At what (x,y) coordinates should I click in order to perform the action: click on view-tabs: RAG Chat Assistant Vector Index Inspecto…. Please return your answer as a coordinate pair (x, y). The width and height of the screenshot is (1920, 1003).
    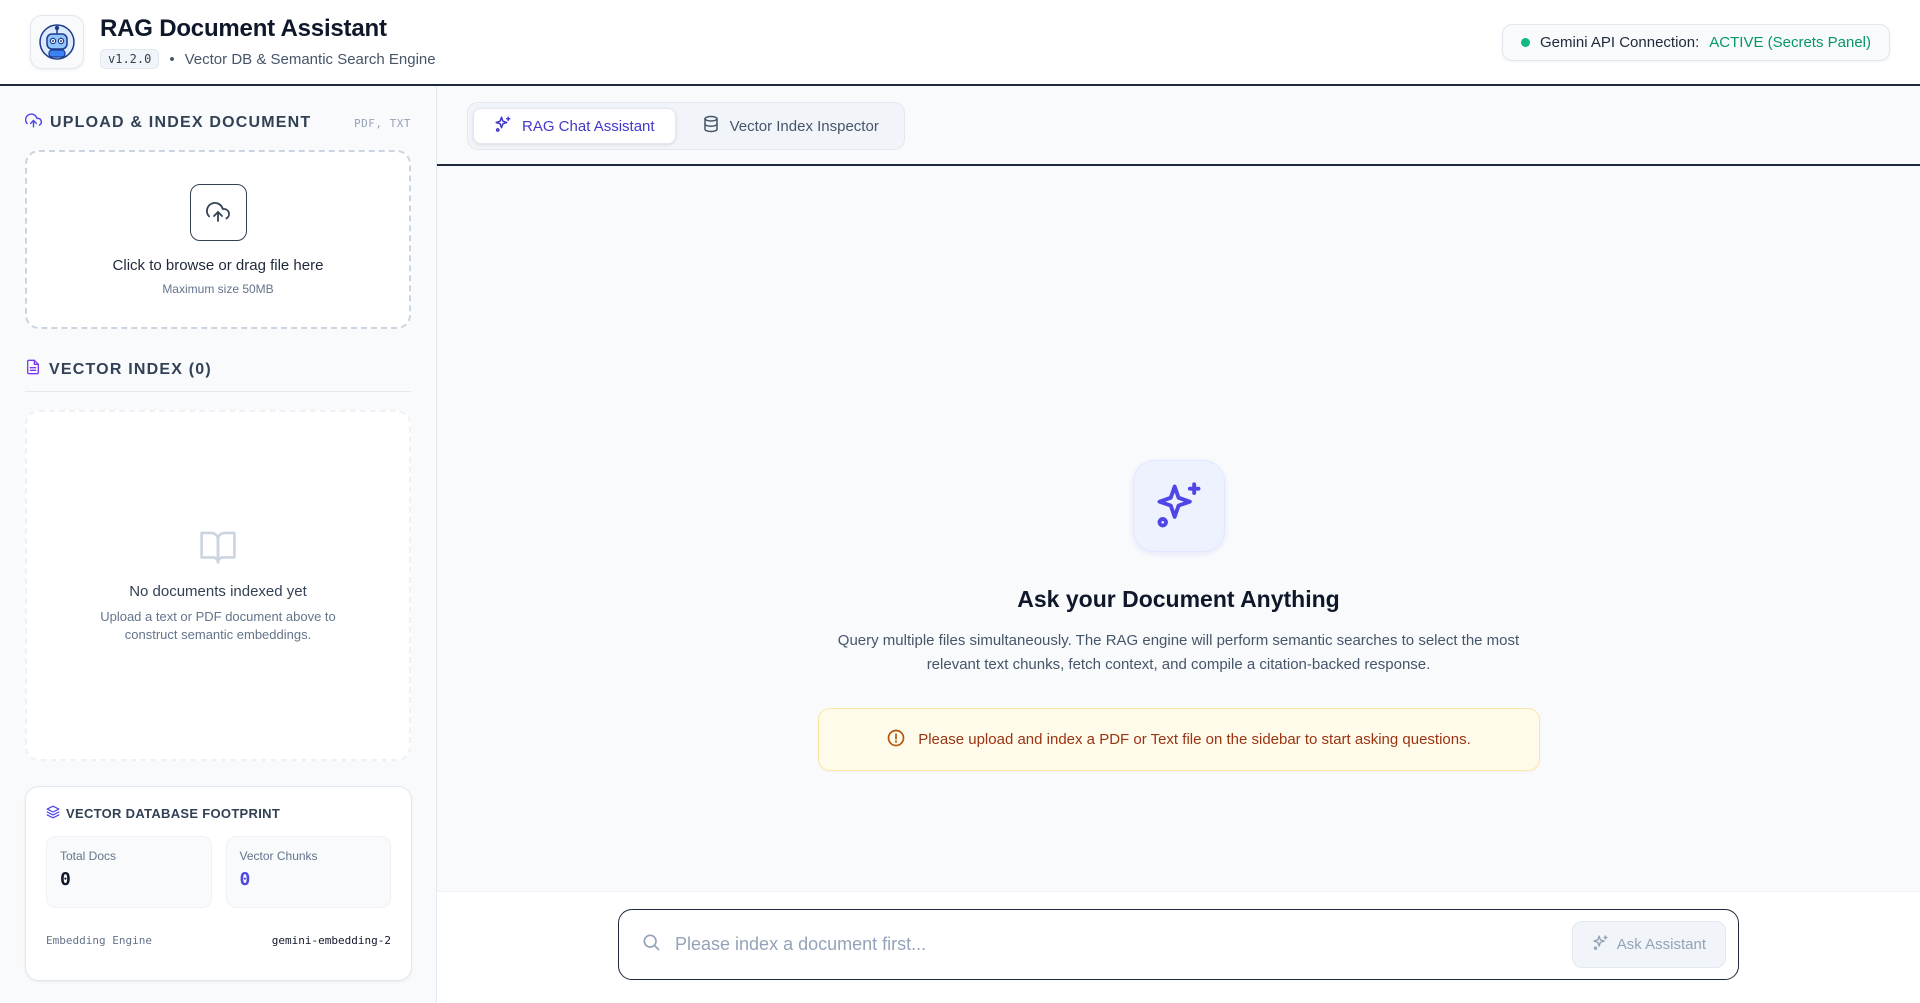
    Looking at the image, I should click on (686, 126).